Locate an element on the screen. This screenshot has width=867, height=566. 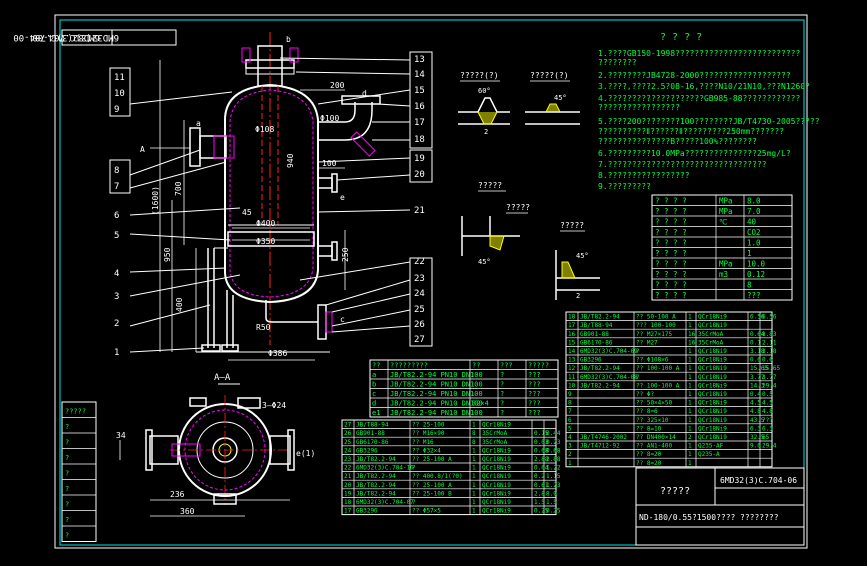
drawing-code-box: 6MD32(3)C.704-00 6MD32(3)C.704-00 is located at coordinates (95, 37).